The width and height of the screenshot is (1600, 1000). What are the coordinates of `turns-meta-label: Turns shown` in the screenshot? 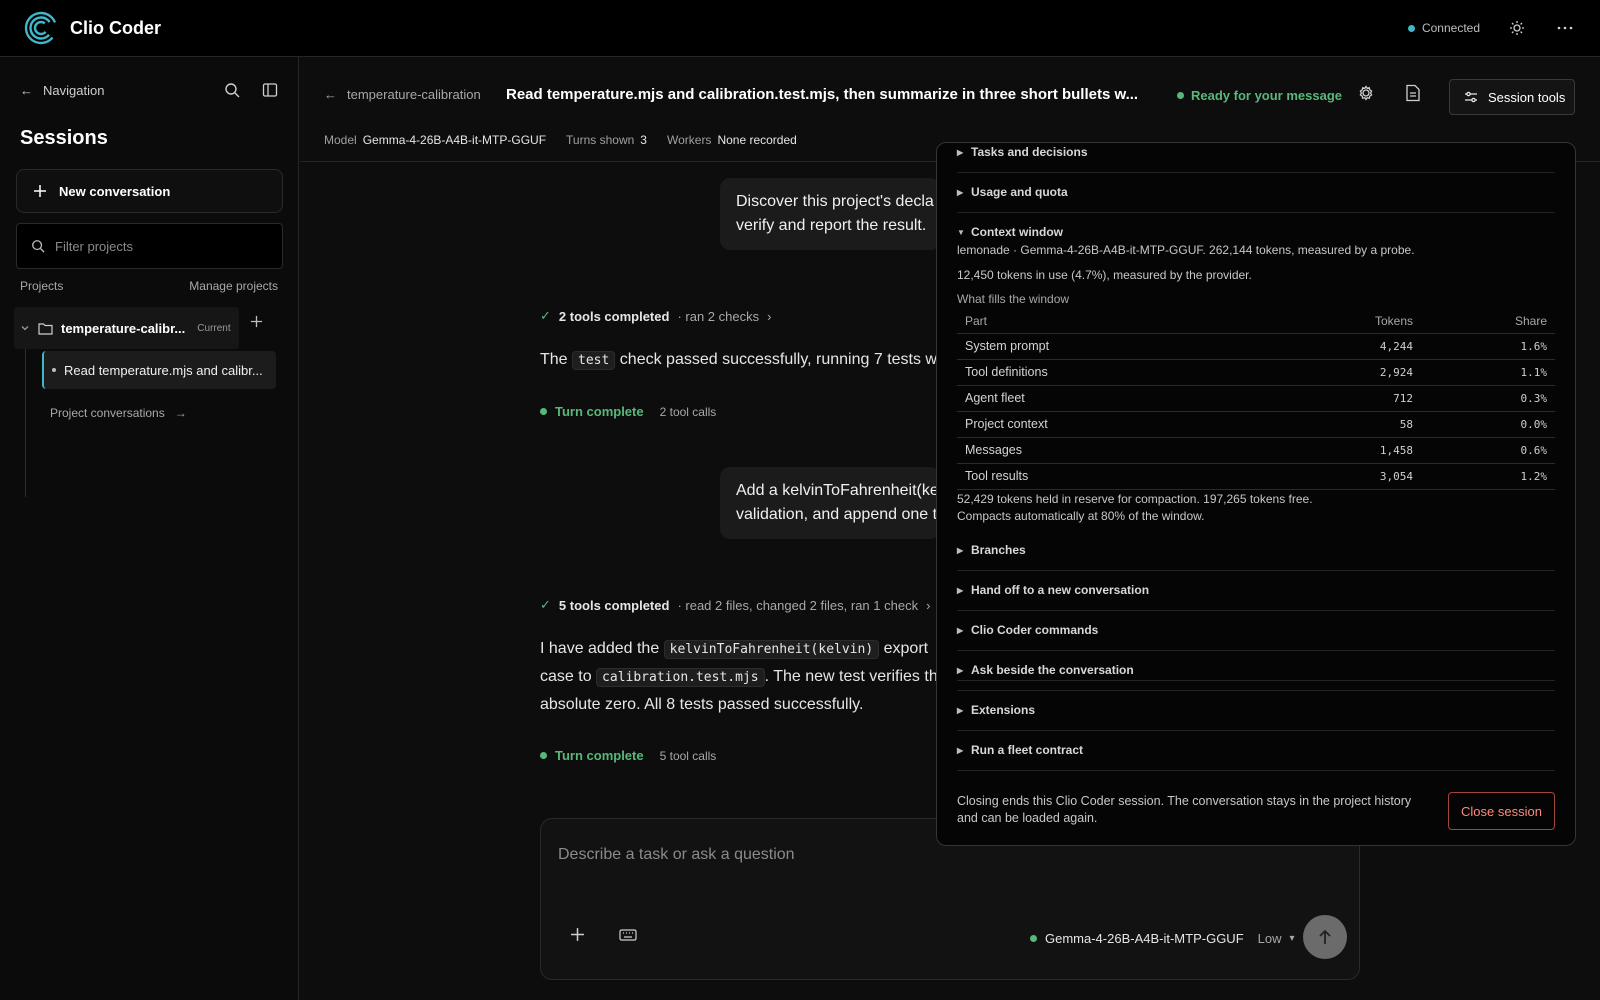 It's located at (600, 140).